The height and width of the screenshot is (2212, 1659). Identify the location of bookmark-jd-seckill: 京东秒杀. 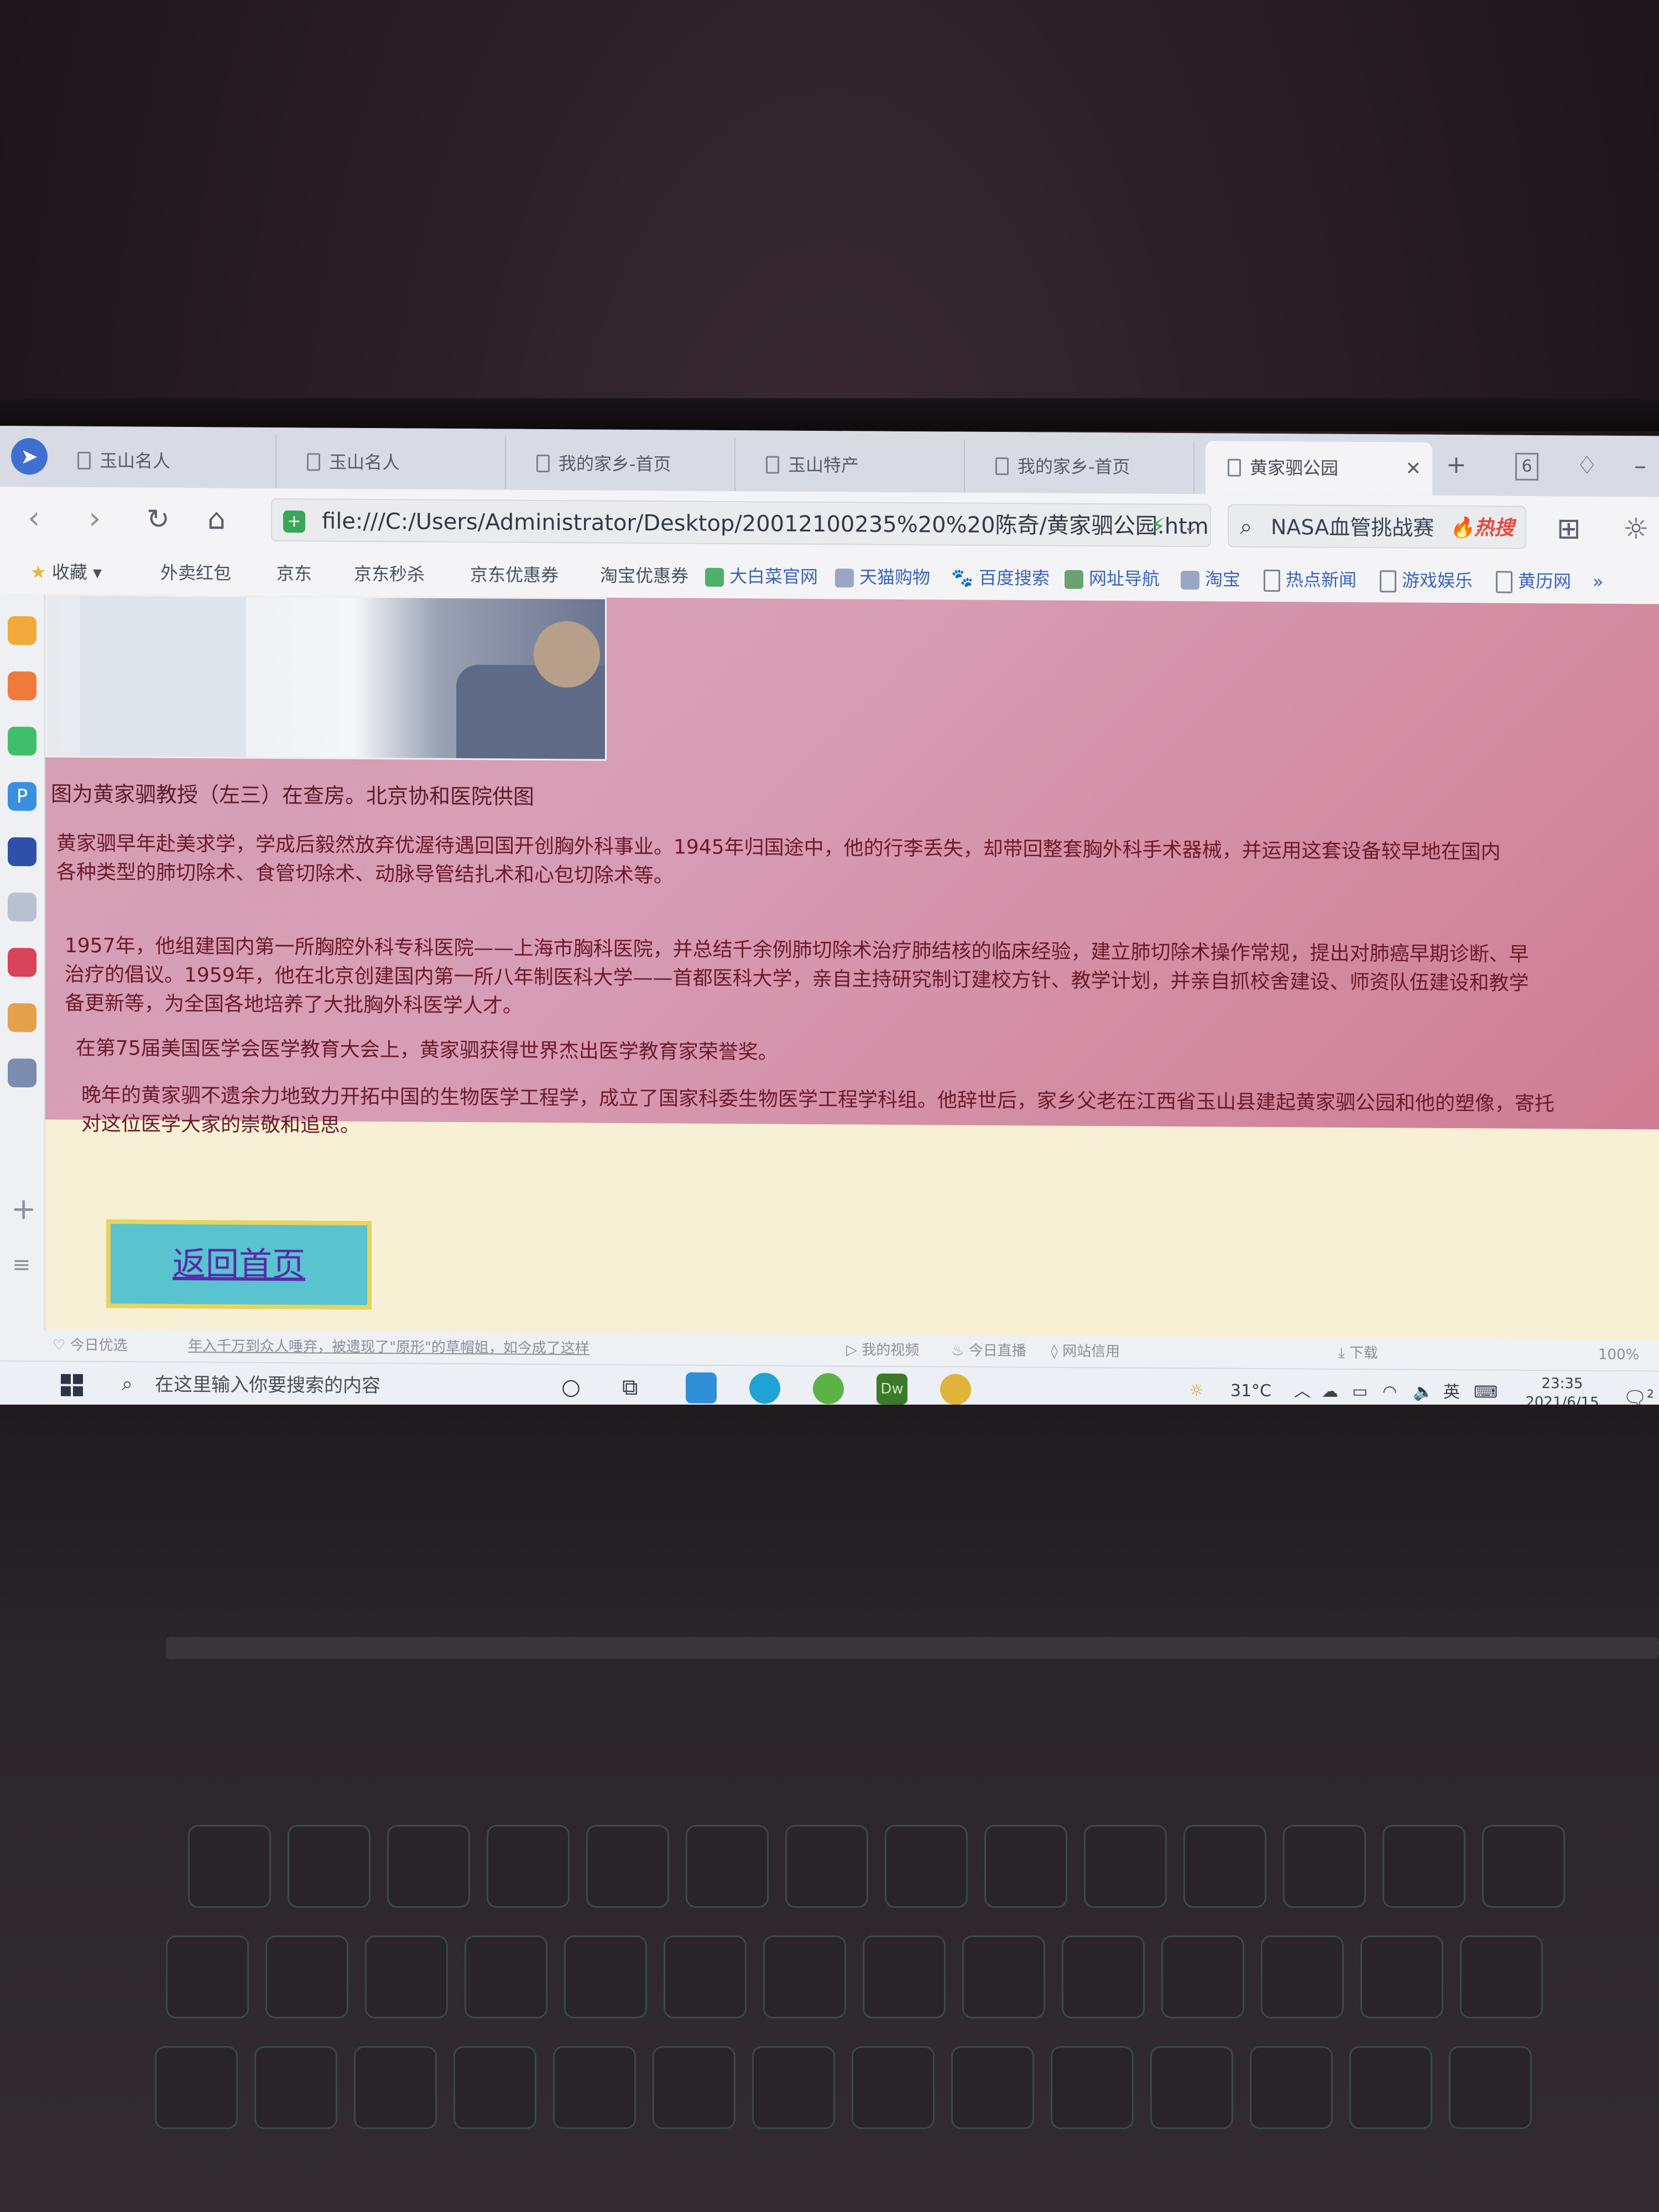
(390, 574).